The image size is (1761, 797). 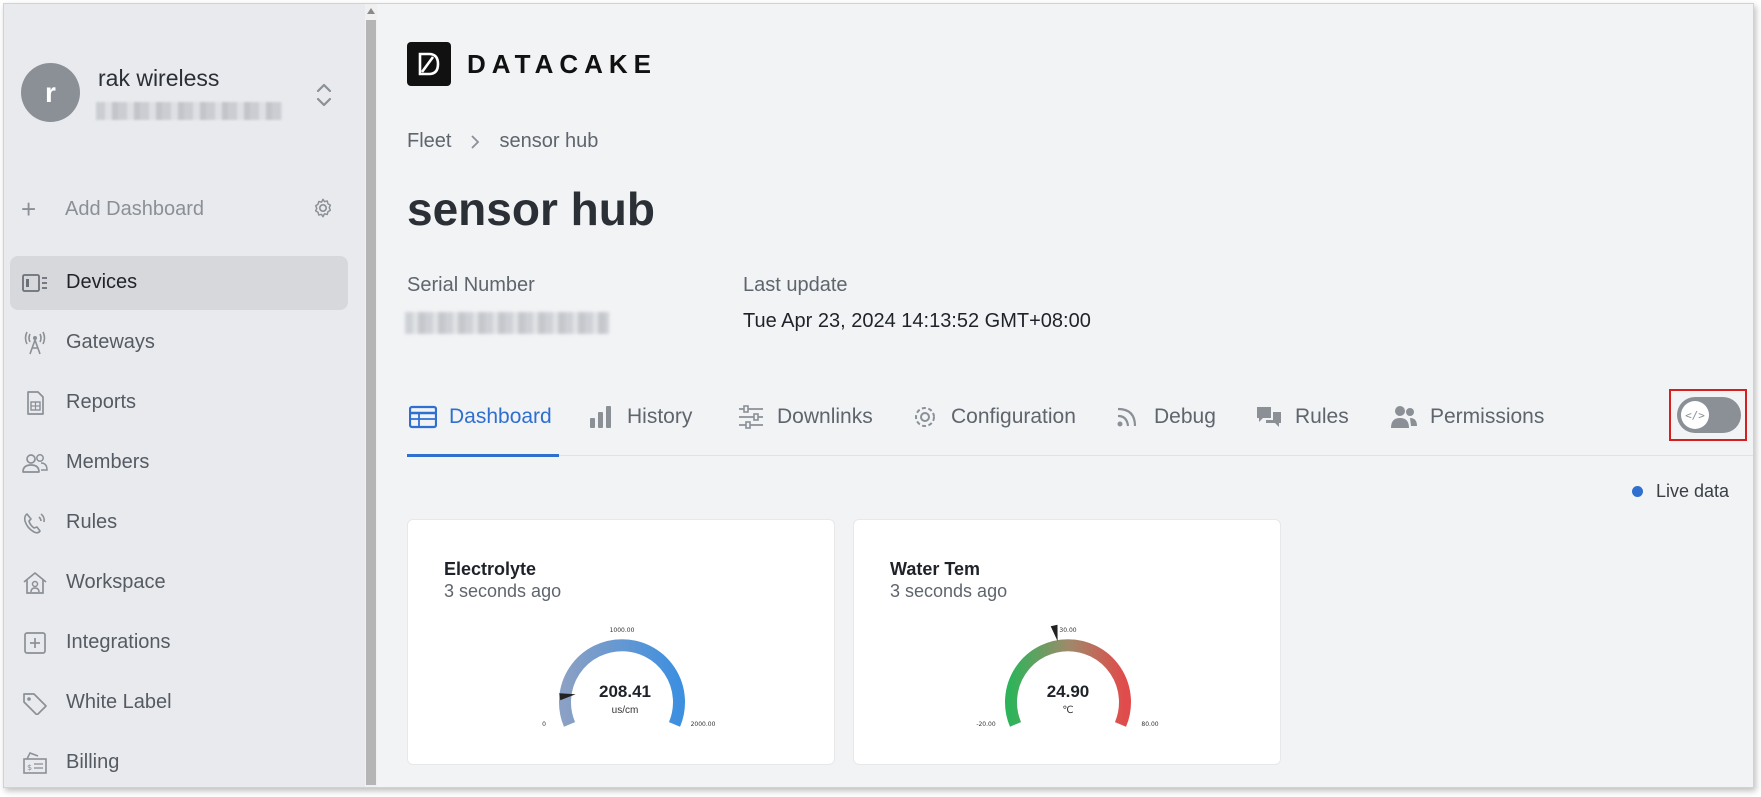 I want to click on tab-configuration: Configuration, so click(x=993, y=417).